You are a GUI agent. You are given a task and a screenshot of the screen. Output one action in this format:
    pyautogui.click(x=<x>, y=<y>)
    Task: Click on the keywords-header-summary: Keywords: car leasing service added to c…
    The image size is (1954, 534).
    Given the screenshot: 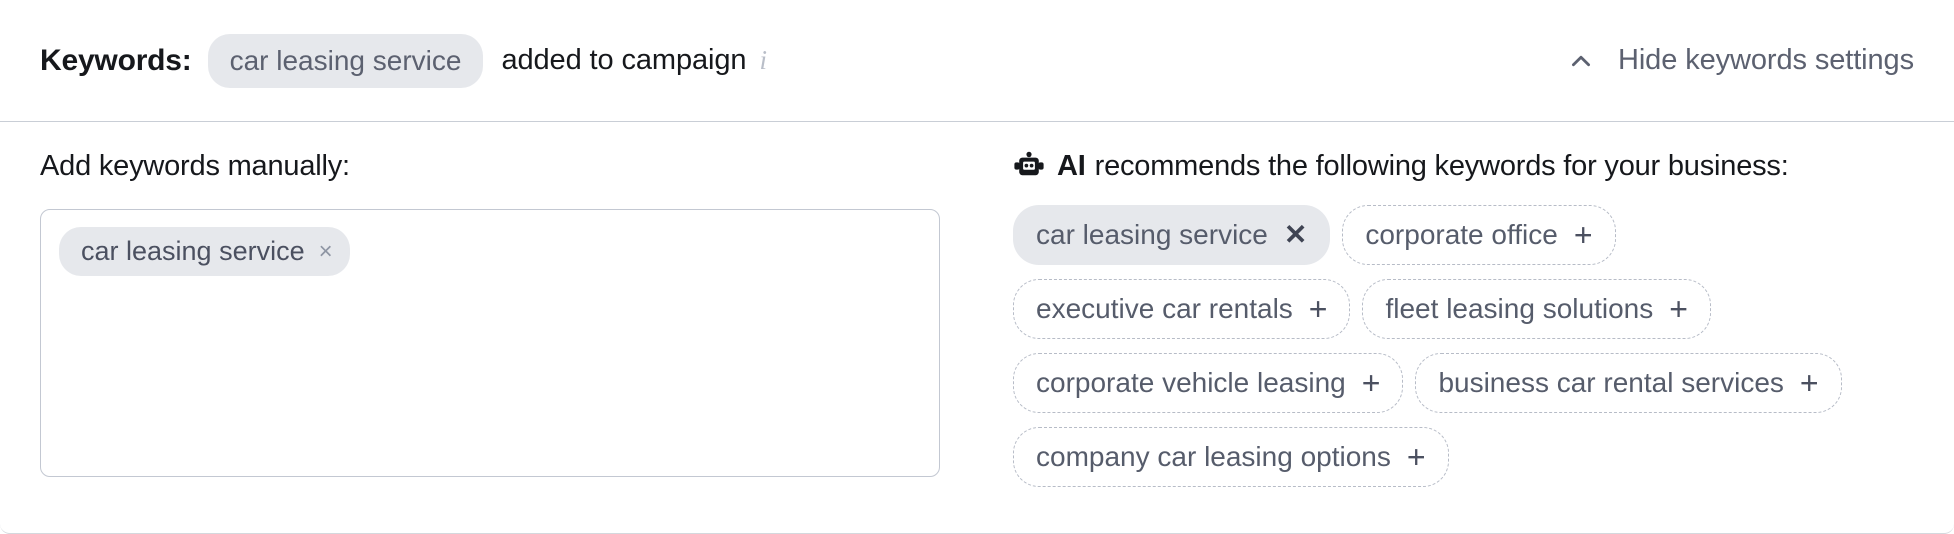 What is the action you would take?
    pyautogui.click(x=403, y=60)
    